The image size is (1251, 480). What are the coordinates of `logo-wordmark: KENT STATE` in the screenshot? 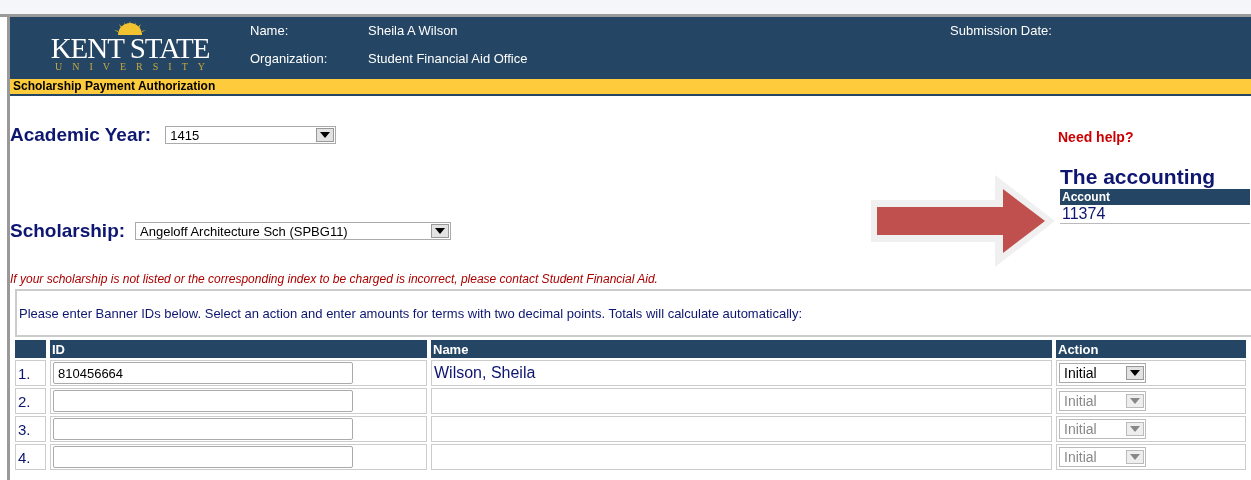 It's located at (130, 48).